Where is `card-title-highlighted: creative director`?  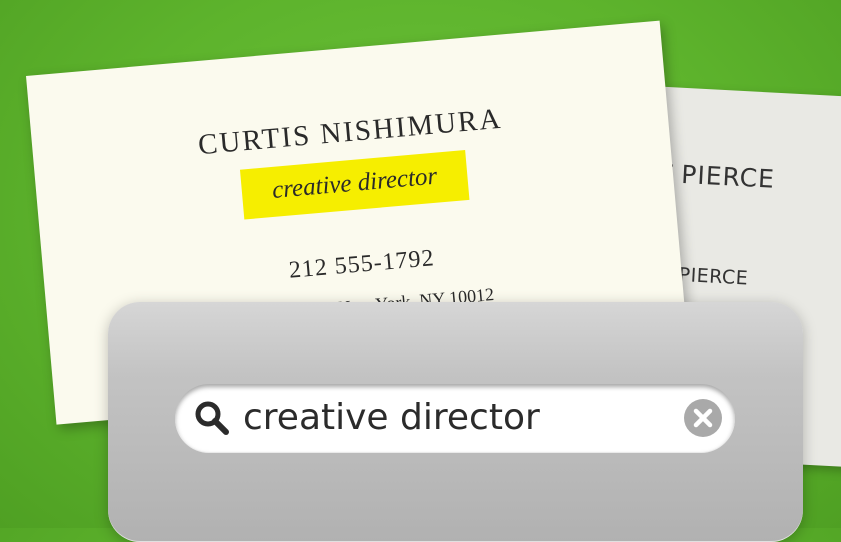 card-title-highlighted: creative director is located at coordinates (355, 185).